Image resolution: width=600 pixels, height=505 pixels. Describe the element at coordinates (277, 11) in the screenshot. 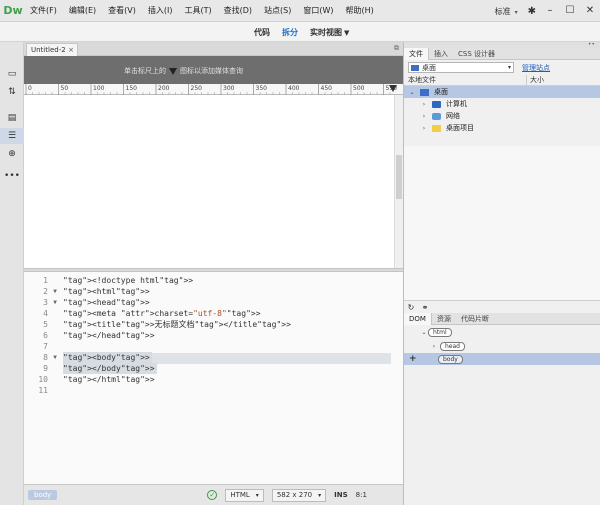

I see `menu-site: 站点(S)` at that location.